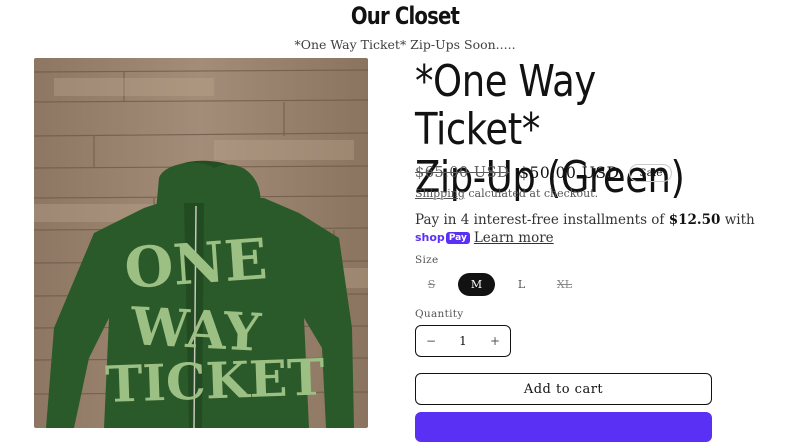  What do you see at coordinates (694, 220) in the screenshot?
I see `installment-amount: $12.50` at bounding box center [694, 220].